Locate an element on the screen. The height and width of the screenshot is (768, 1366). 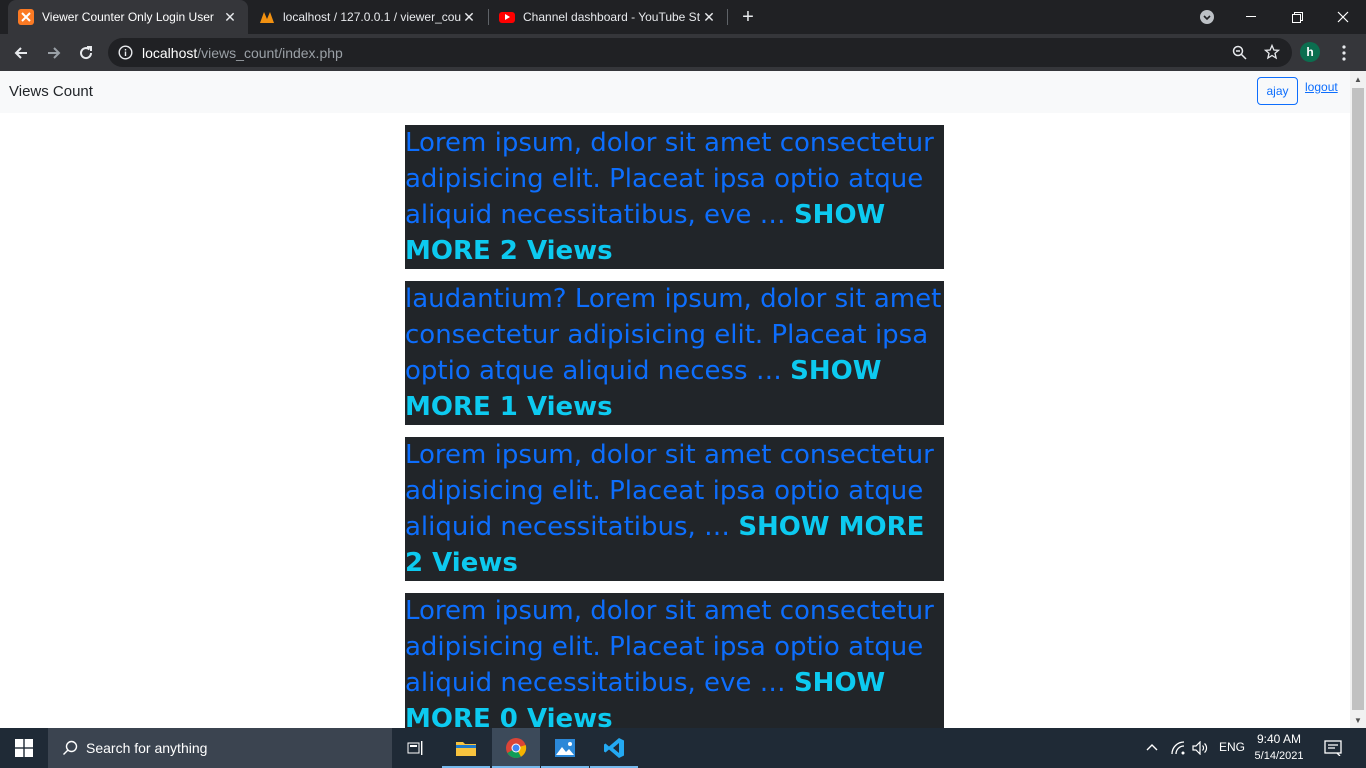
chrome-icon is located at coordinates (516, 748).